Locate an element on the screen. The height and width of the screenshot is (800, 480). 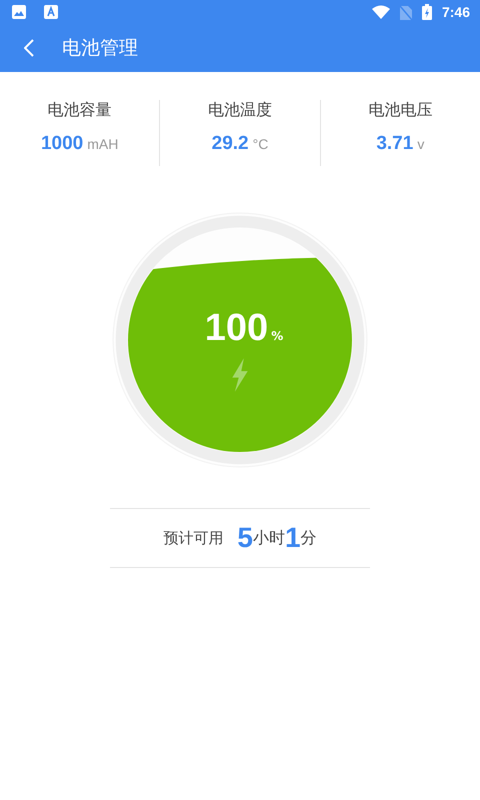
percent-sign: % is located at coordinates (277, 336).